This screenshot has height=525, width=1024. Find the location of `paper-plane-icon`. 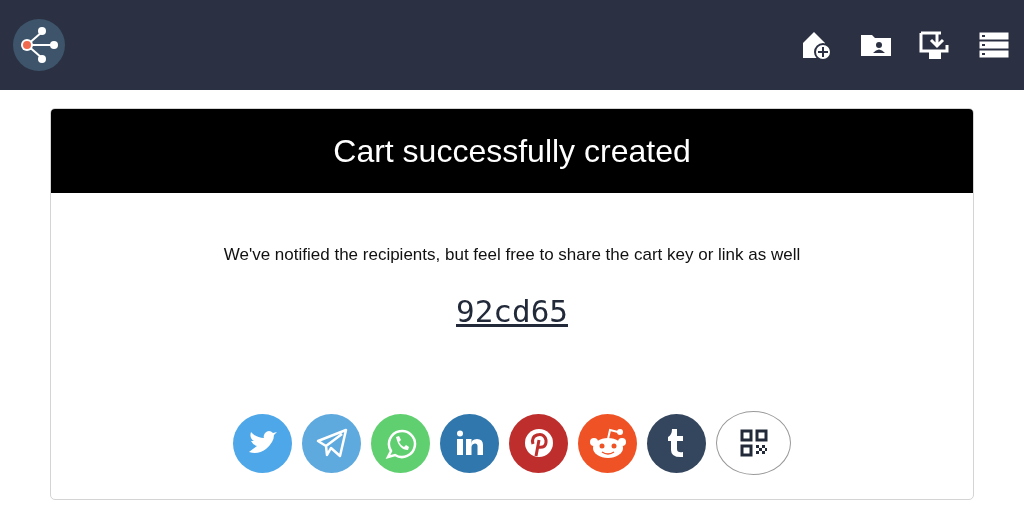

paper-plane-icon is located at coordinates (331, 443).